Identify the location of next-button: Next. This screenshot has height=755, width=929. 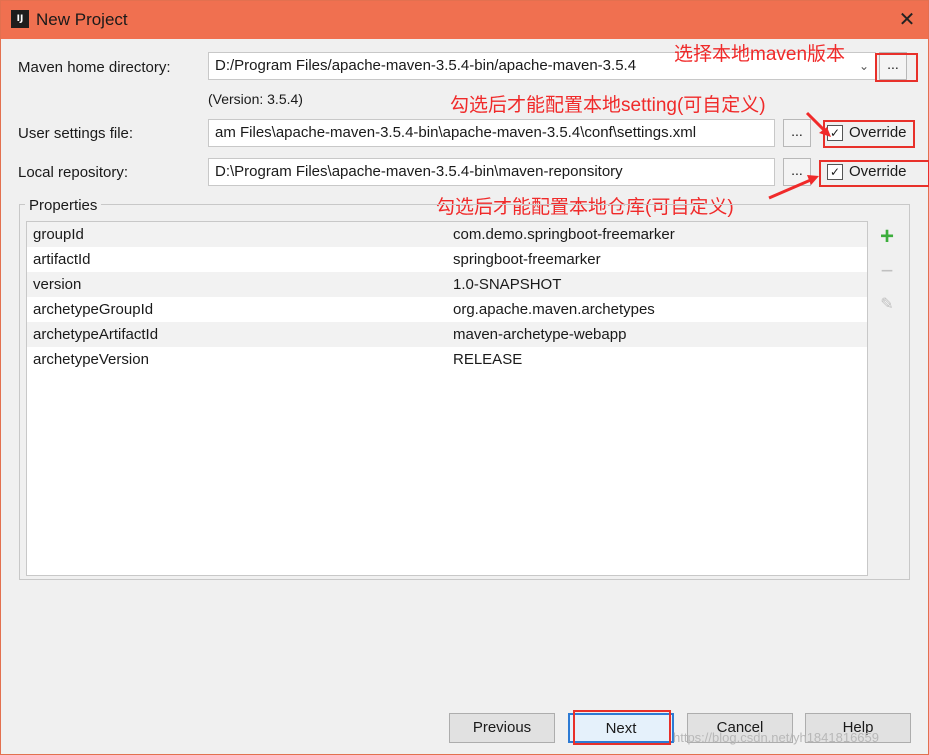
(621, 728).